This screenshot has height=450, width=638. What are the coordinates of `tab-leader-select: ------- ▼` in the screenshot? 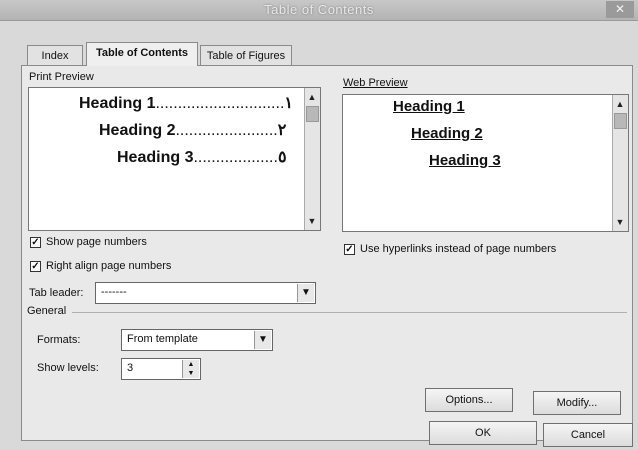 It's located at (205, 293).